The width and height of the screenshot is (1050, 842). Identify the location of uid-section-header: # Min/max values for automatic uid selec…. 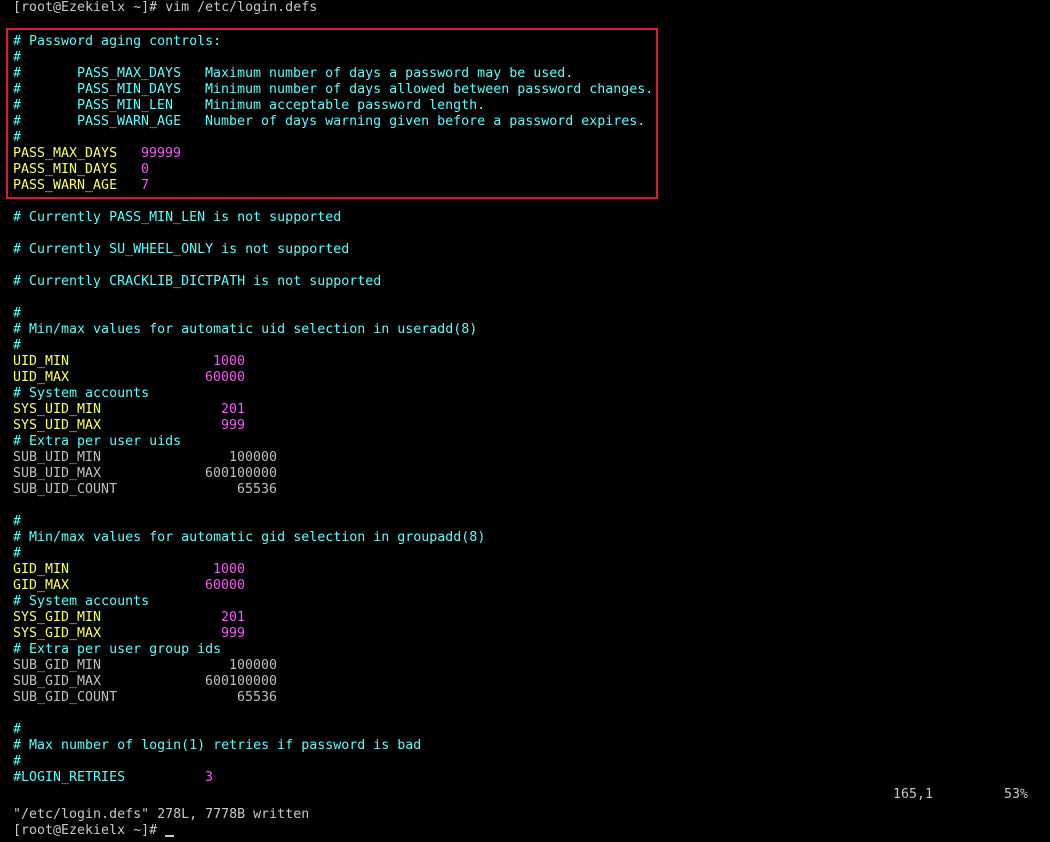
(245, 329).